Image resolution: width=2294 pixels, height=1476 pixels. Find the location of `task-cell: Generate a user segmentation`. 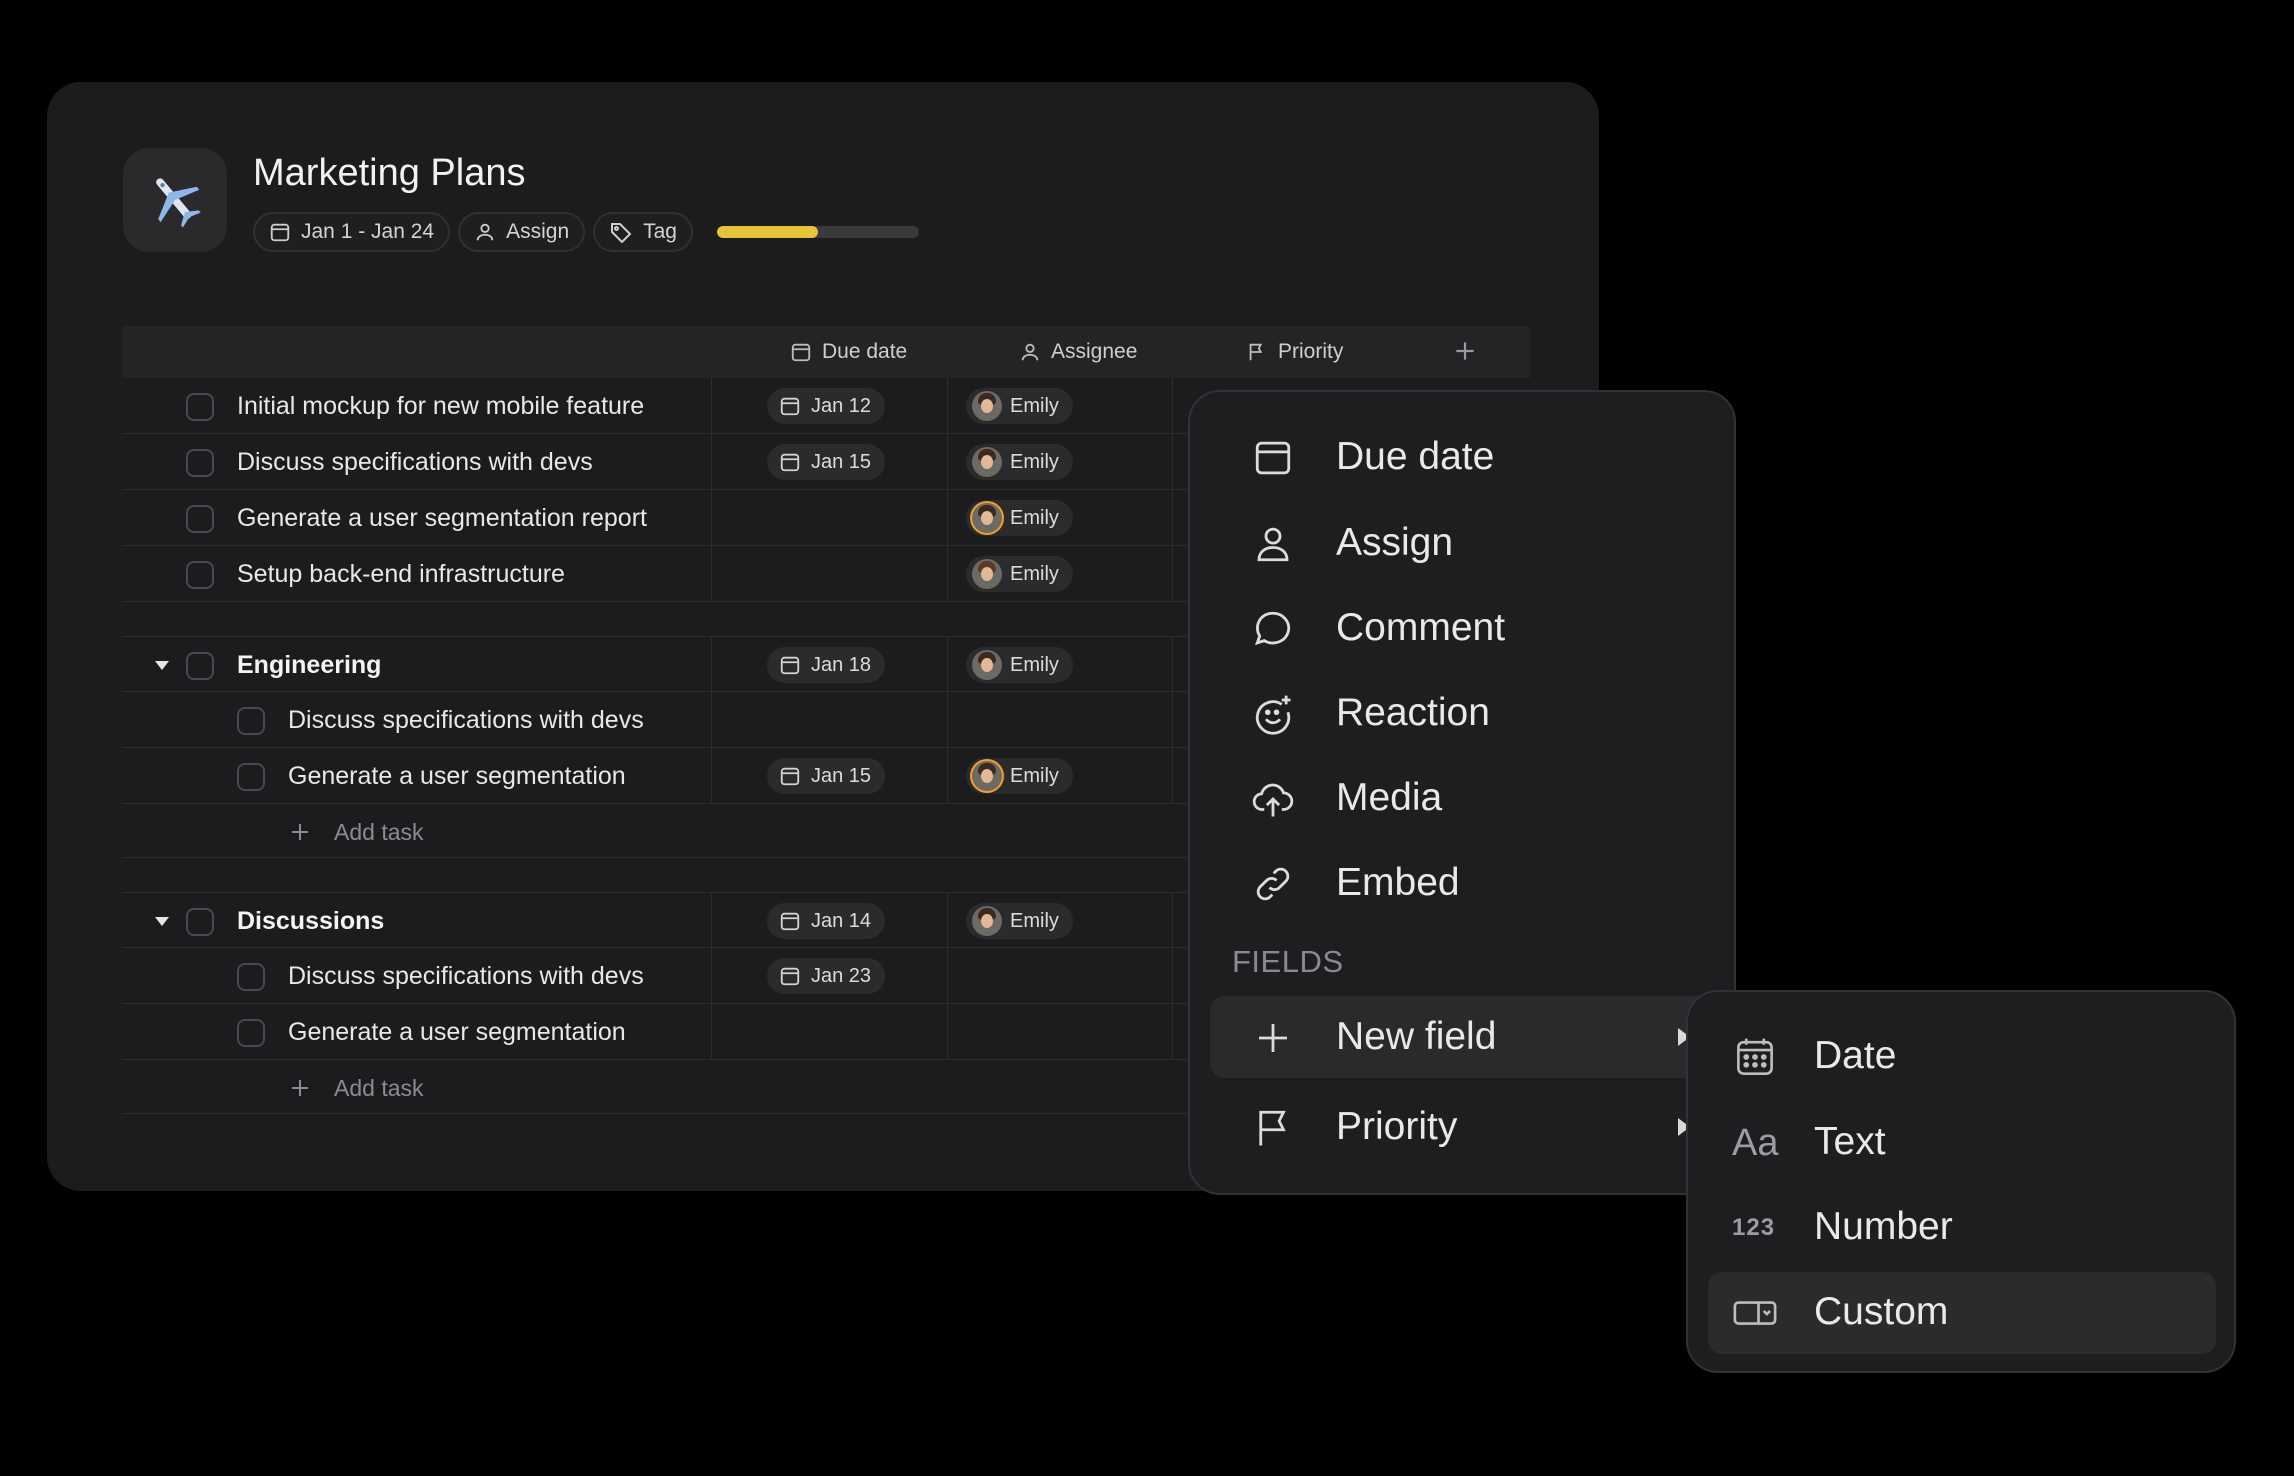

task-cell: Generate a user segmentation is located at coordinates (417, 775).